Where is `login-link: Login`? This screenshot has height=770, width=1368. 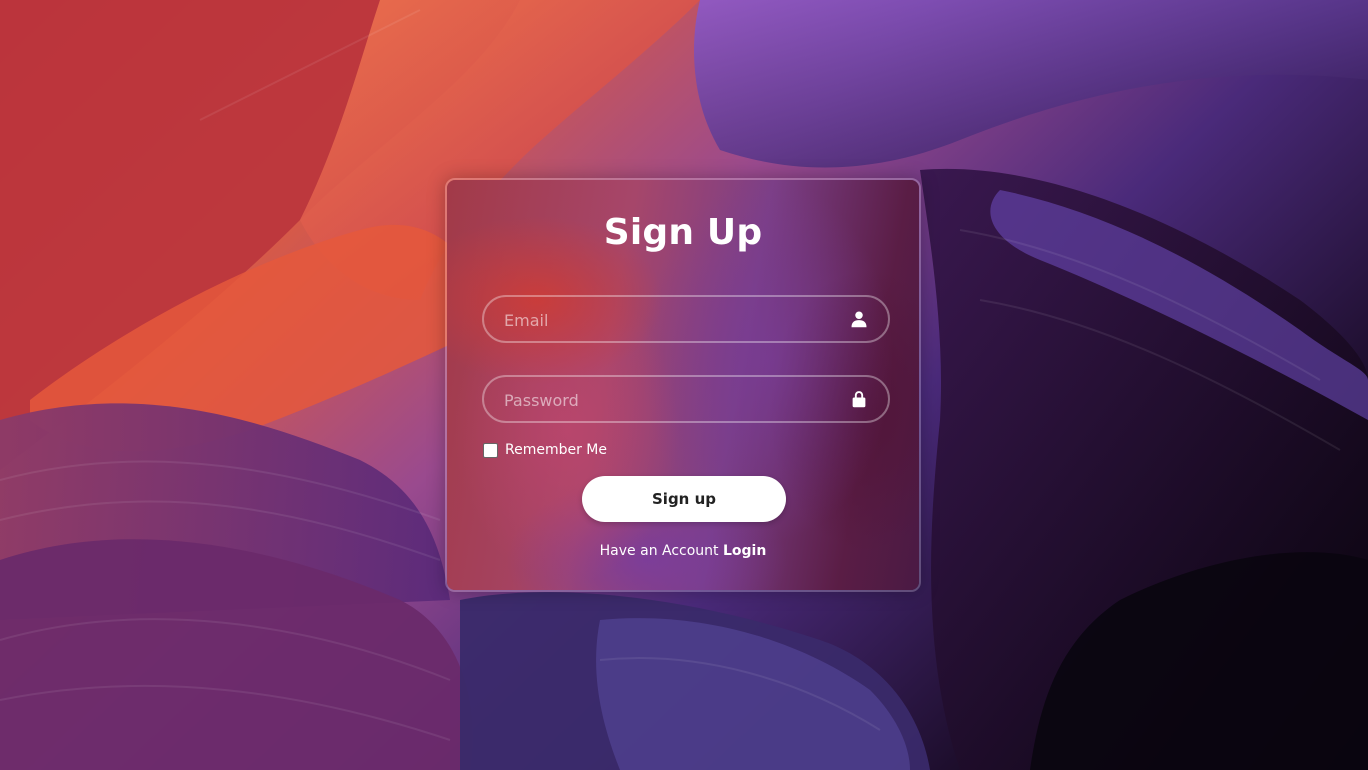 login-link: Login is located at coordinates (744, 551).